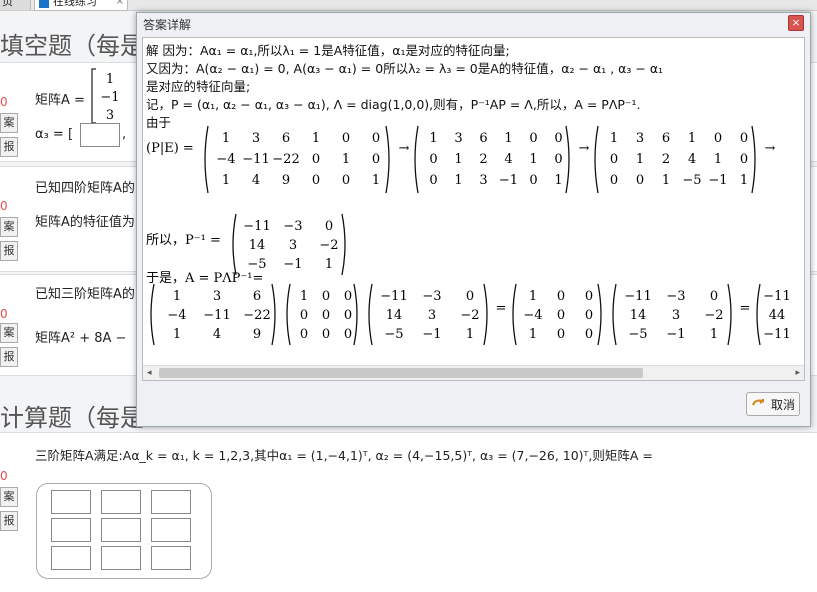  Describe the element at coordinates (183, 240) in the screenshot. I see `equation-label: 所以，P⁻¹ =` at that location.